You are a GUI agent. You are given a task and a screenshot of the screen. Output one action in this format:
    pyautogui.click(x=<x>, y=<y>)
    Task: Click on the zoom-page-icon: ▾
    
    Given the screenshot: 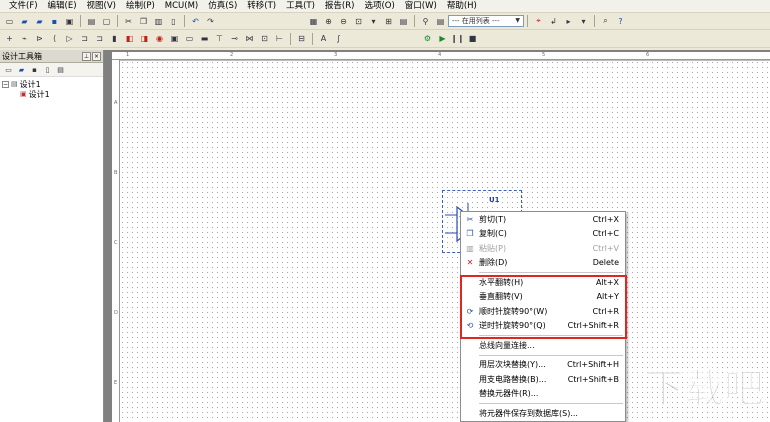 What is the action you would take?
    pyautogui.click(x=373, y=21)
    